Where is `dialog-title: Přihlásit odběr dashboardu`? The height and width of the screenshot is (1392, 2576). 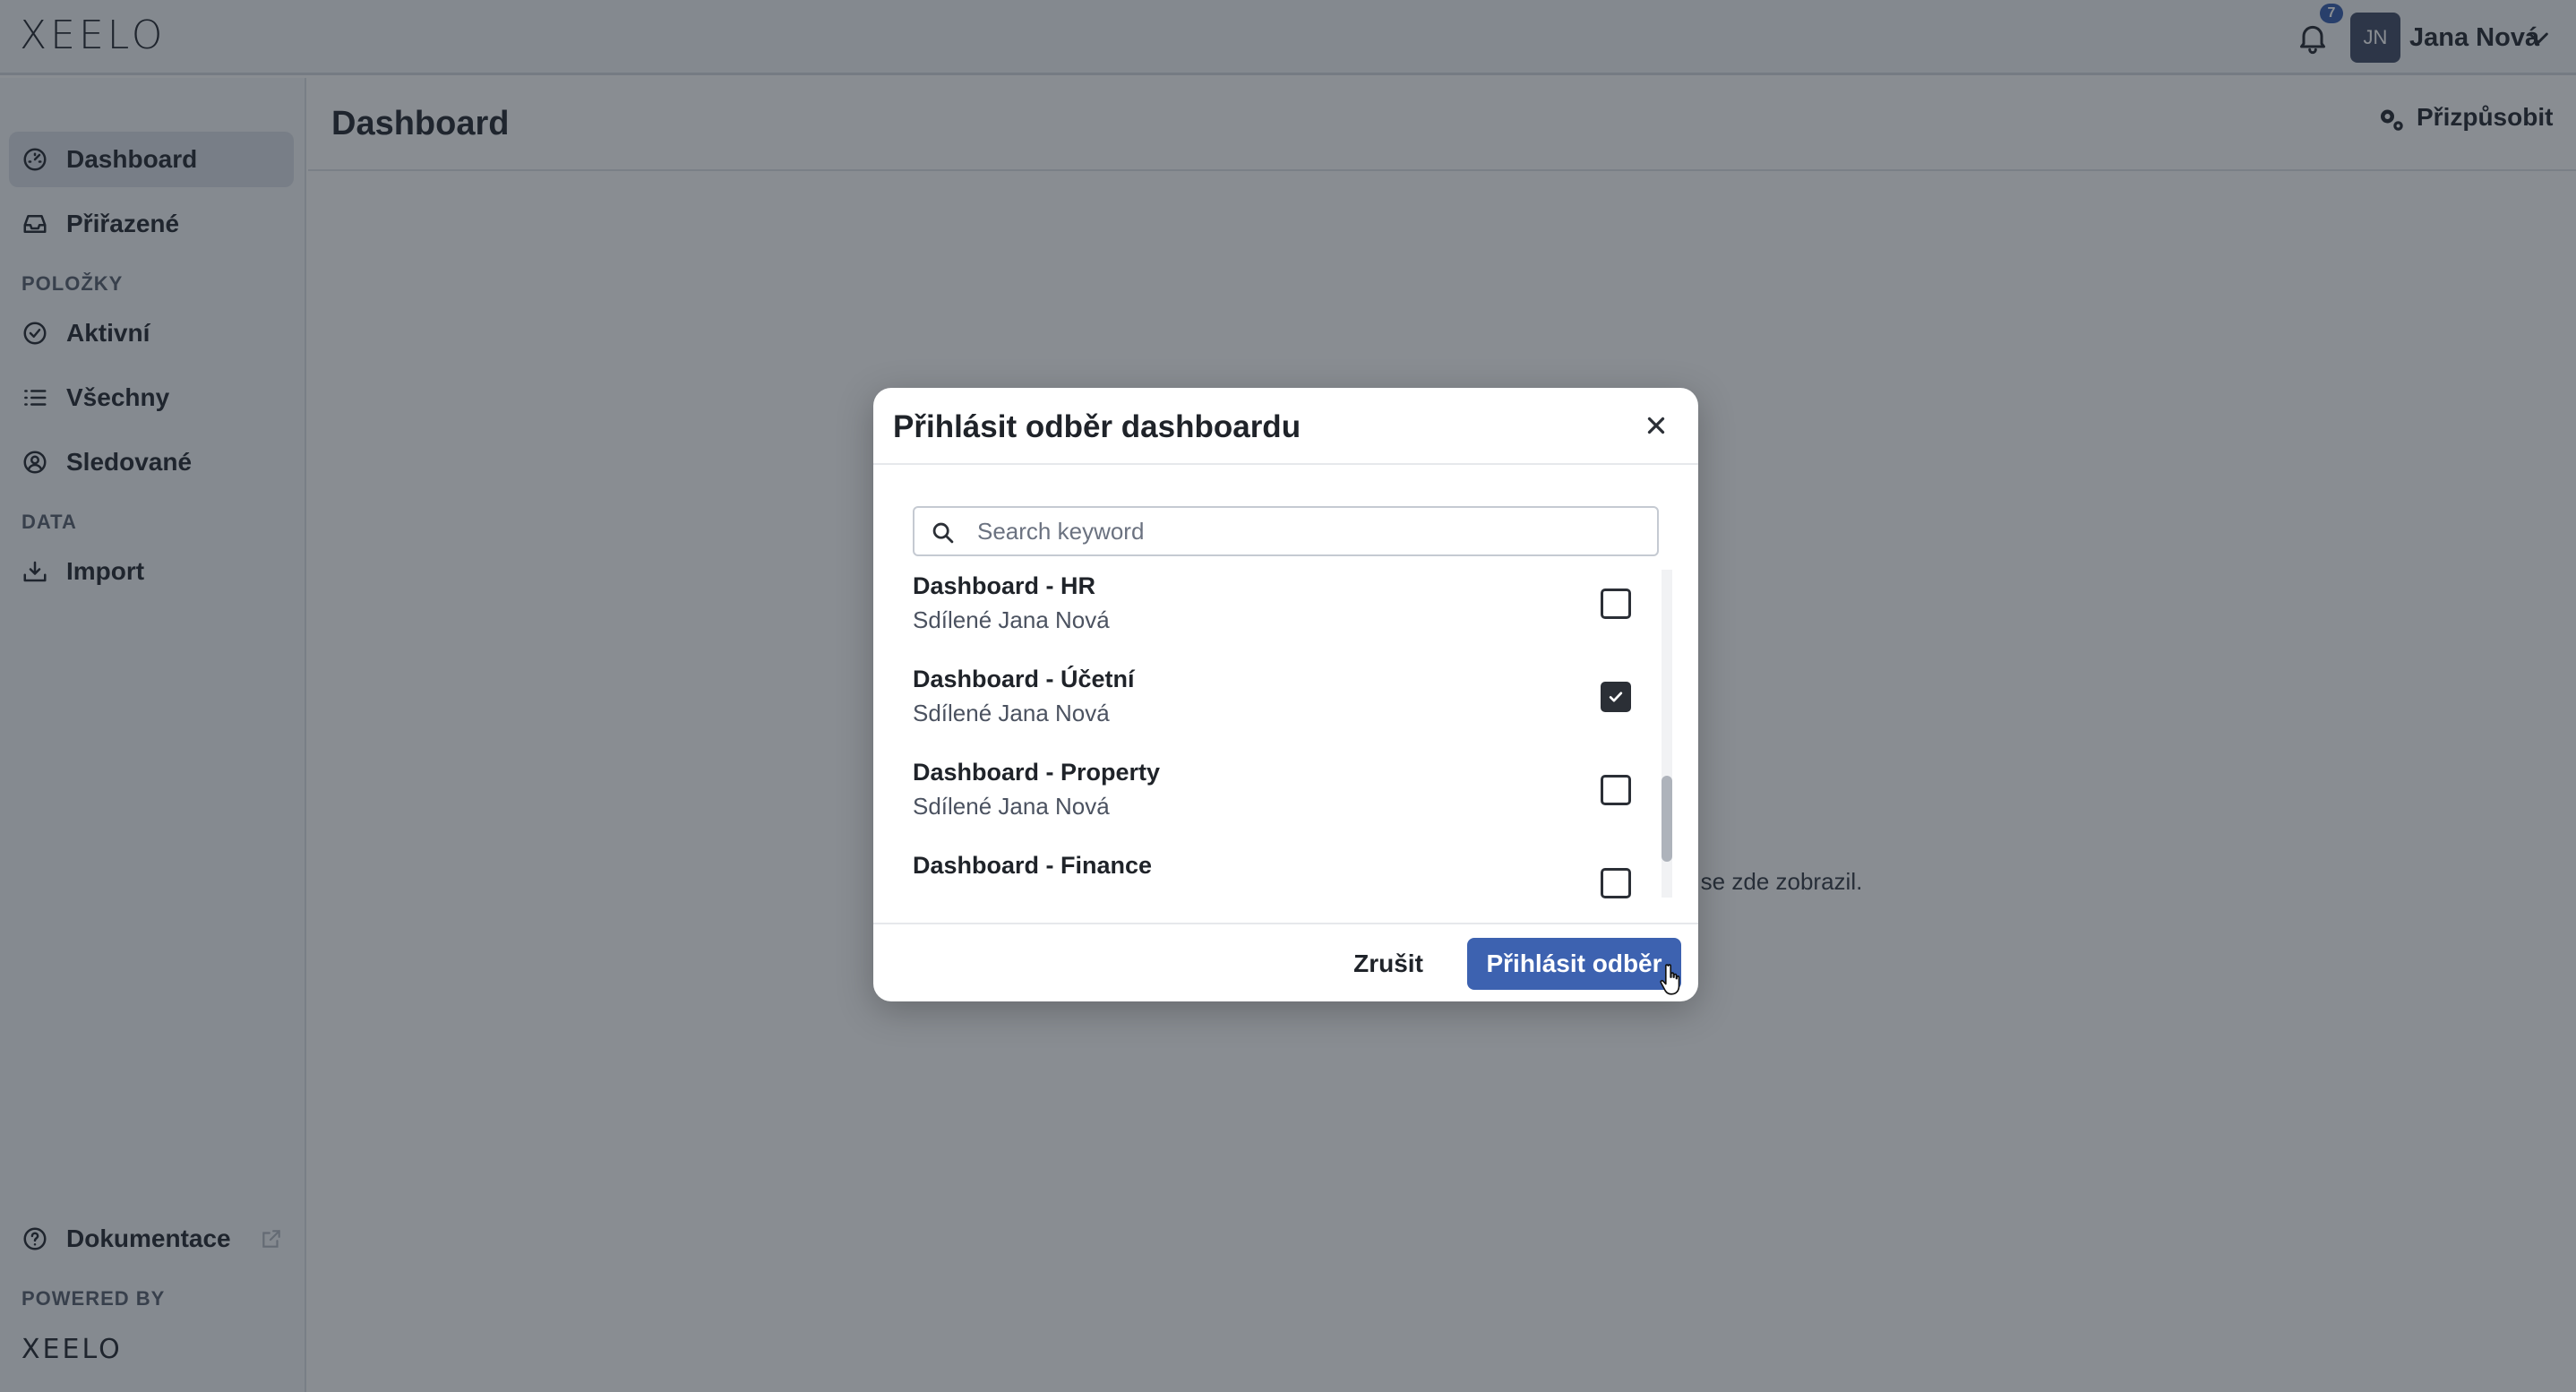
dialog-title: Přihlásit odběr dashboardu is located at coordinates (1097, 426).